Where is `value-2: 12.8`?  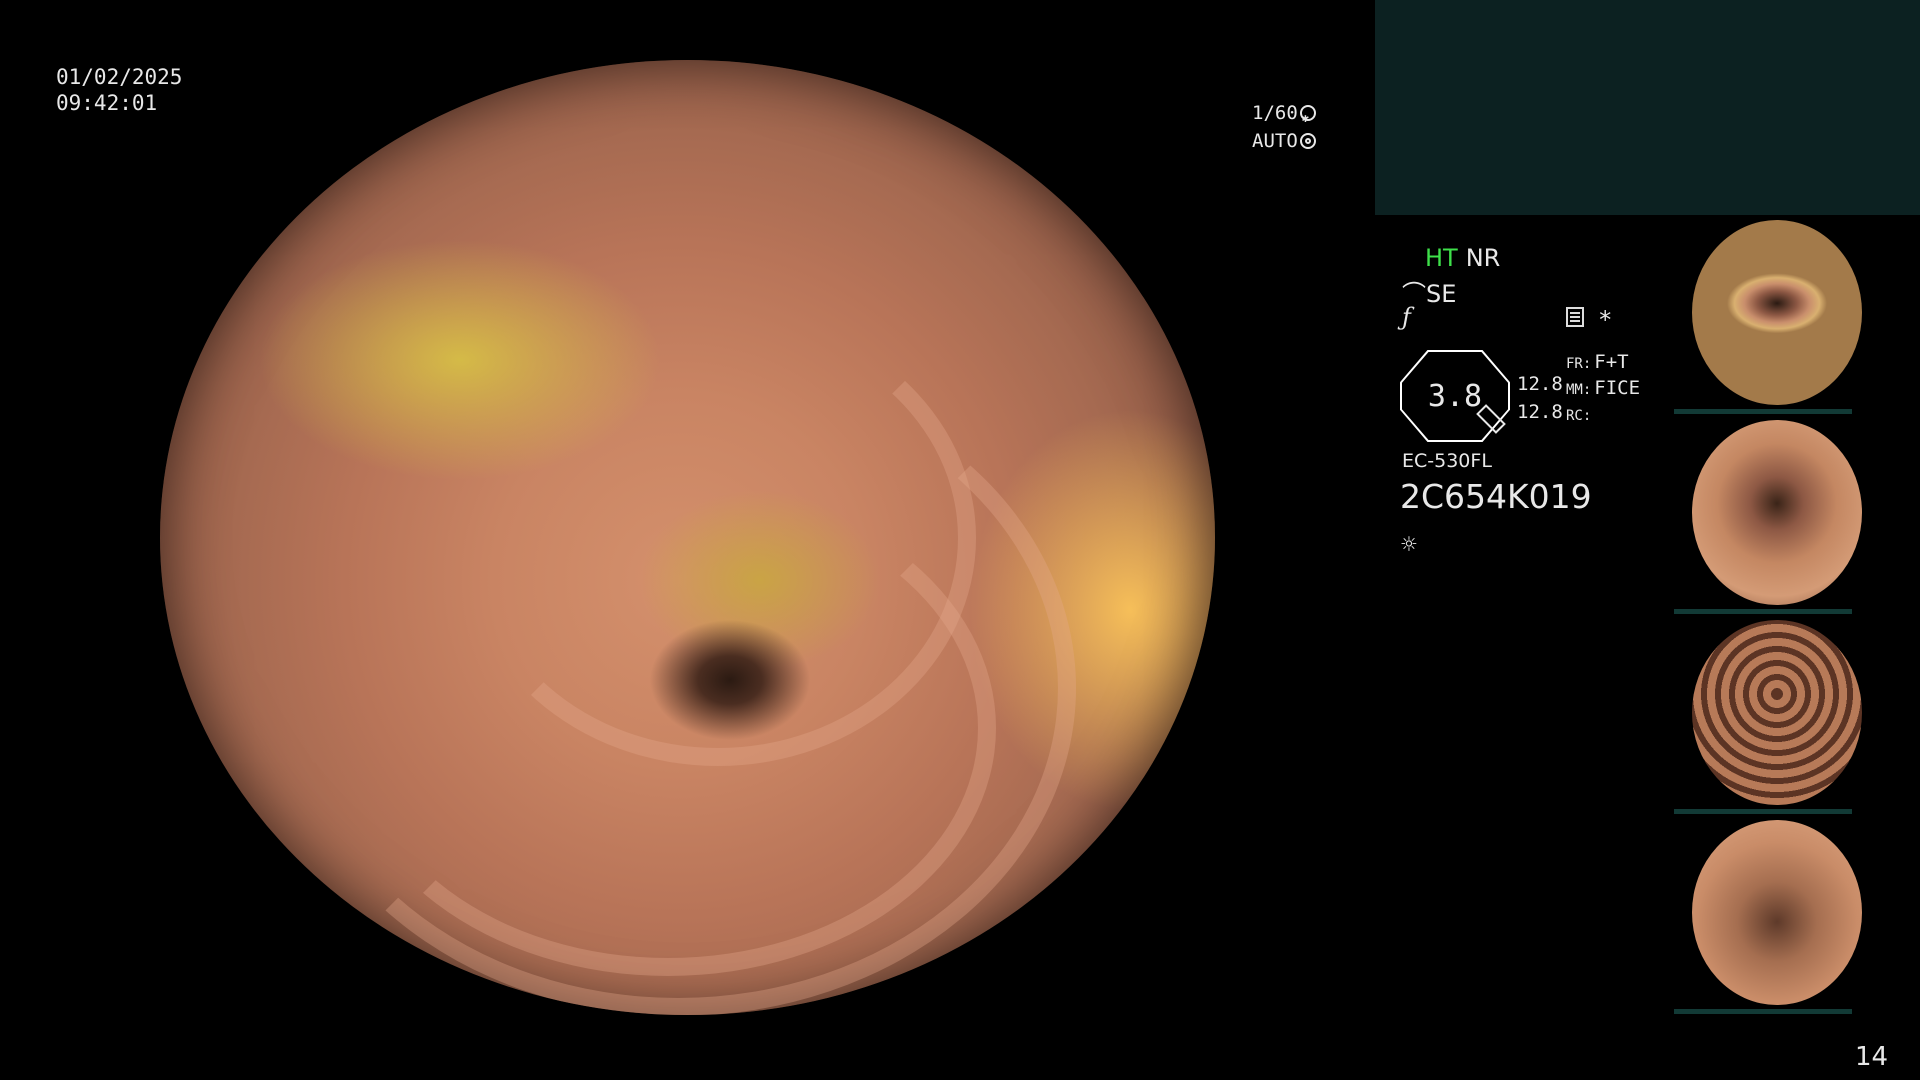
value-2: 12.8 is located at coordinates (1540, 412).